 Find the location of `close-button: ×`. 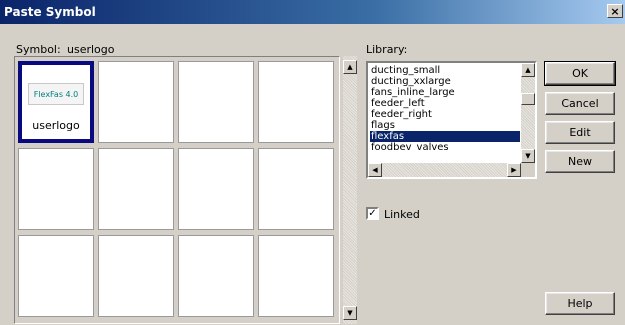

close-button: × is located at coordinates (615, 11).